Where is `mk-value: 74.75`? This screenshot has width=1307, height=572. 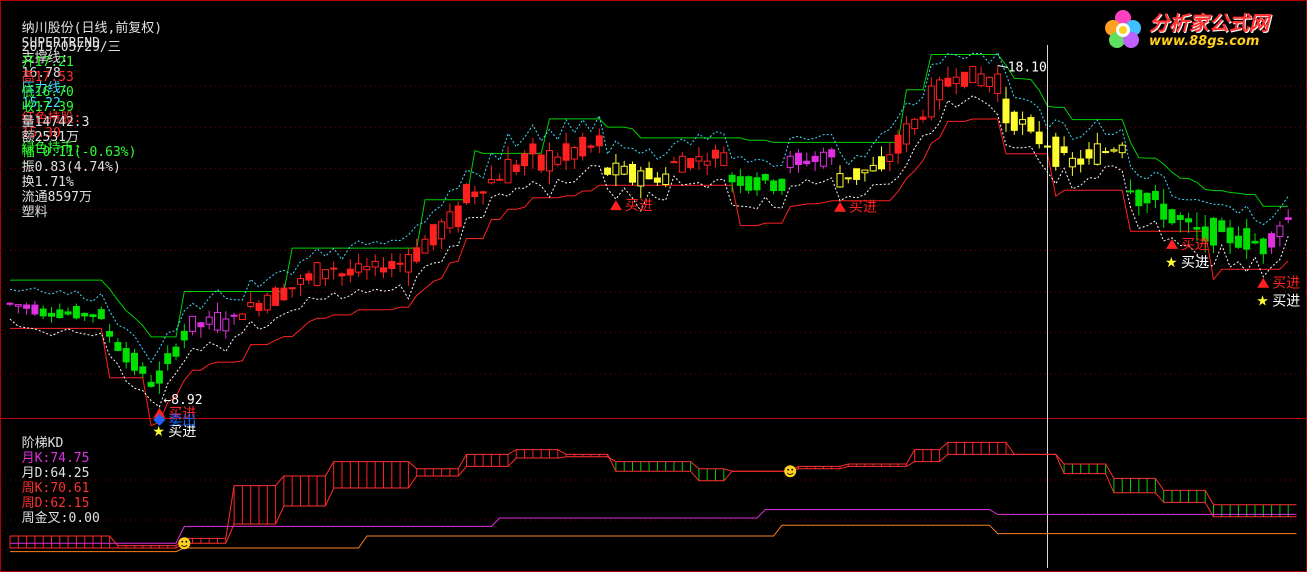
mk-value: 74.75 is located at coordinates (70, 458).